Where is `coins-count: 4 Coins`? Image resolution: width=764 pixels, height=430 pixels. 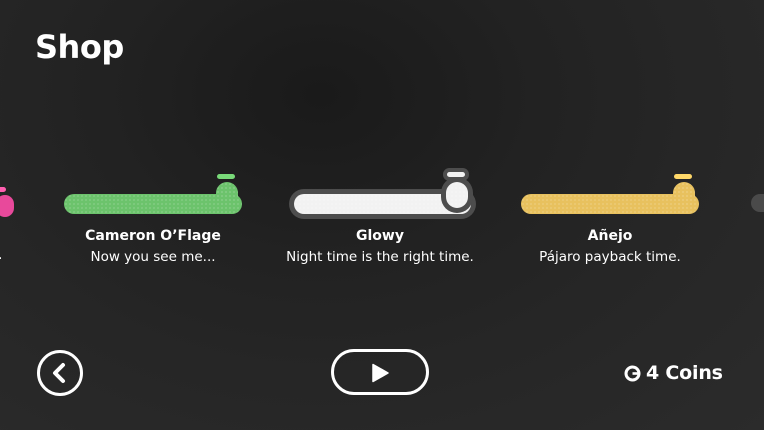 coins-count: 4 Coins is located at coordinates (684, 373).